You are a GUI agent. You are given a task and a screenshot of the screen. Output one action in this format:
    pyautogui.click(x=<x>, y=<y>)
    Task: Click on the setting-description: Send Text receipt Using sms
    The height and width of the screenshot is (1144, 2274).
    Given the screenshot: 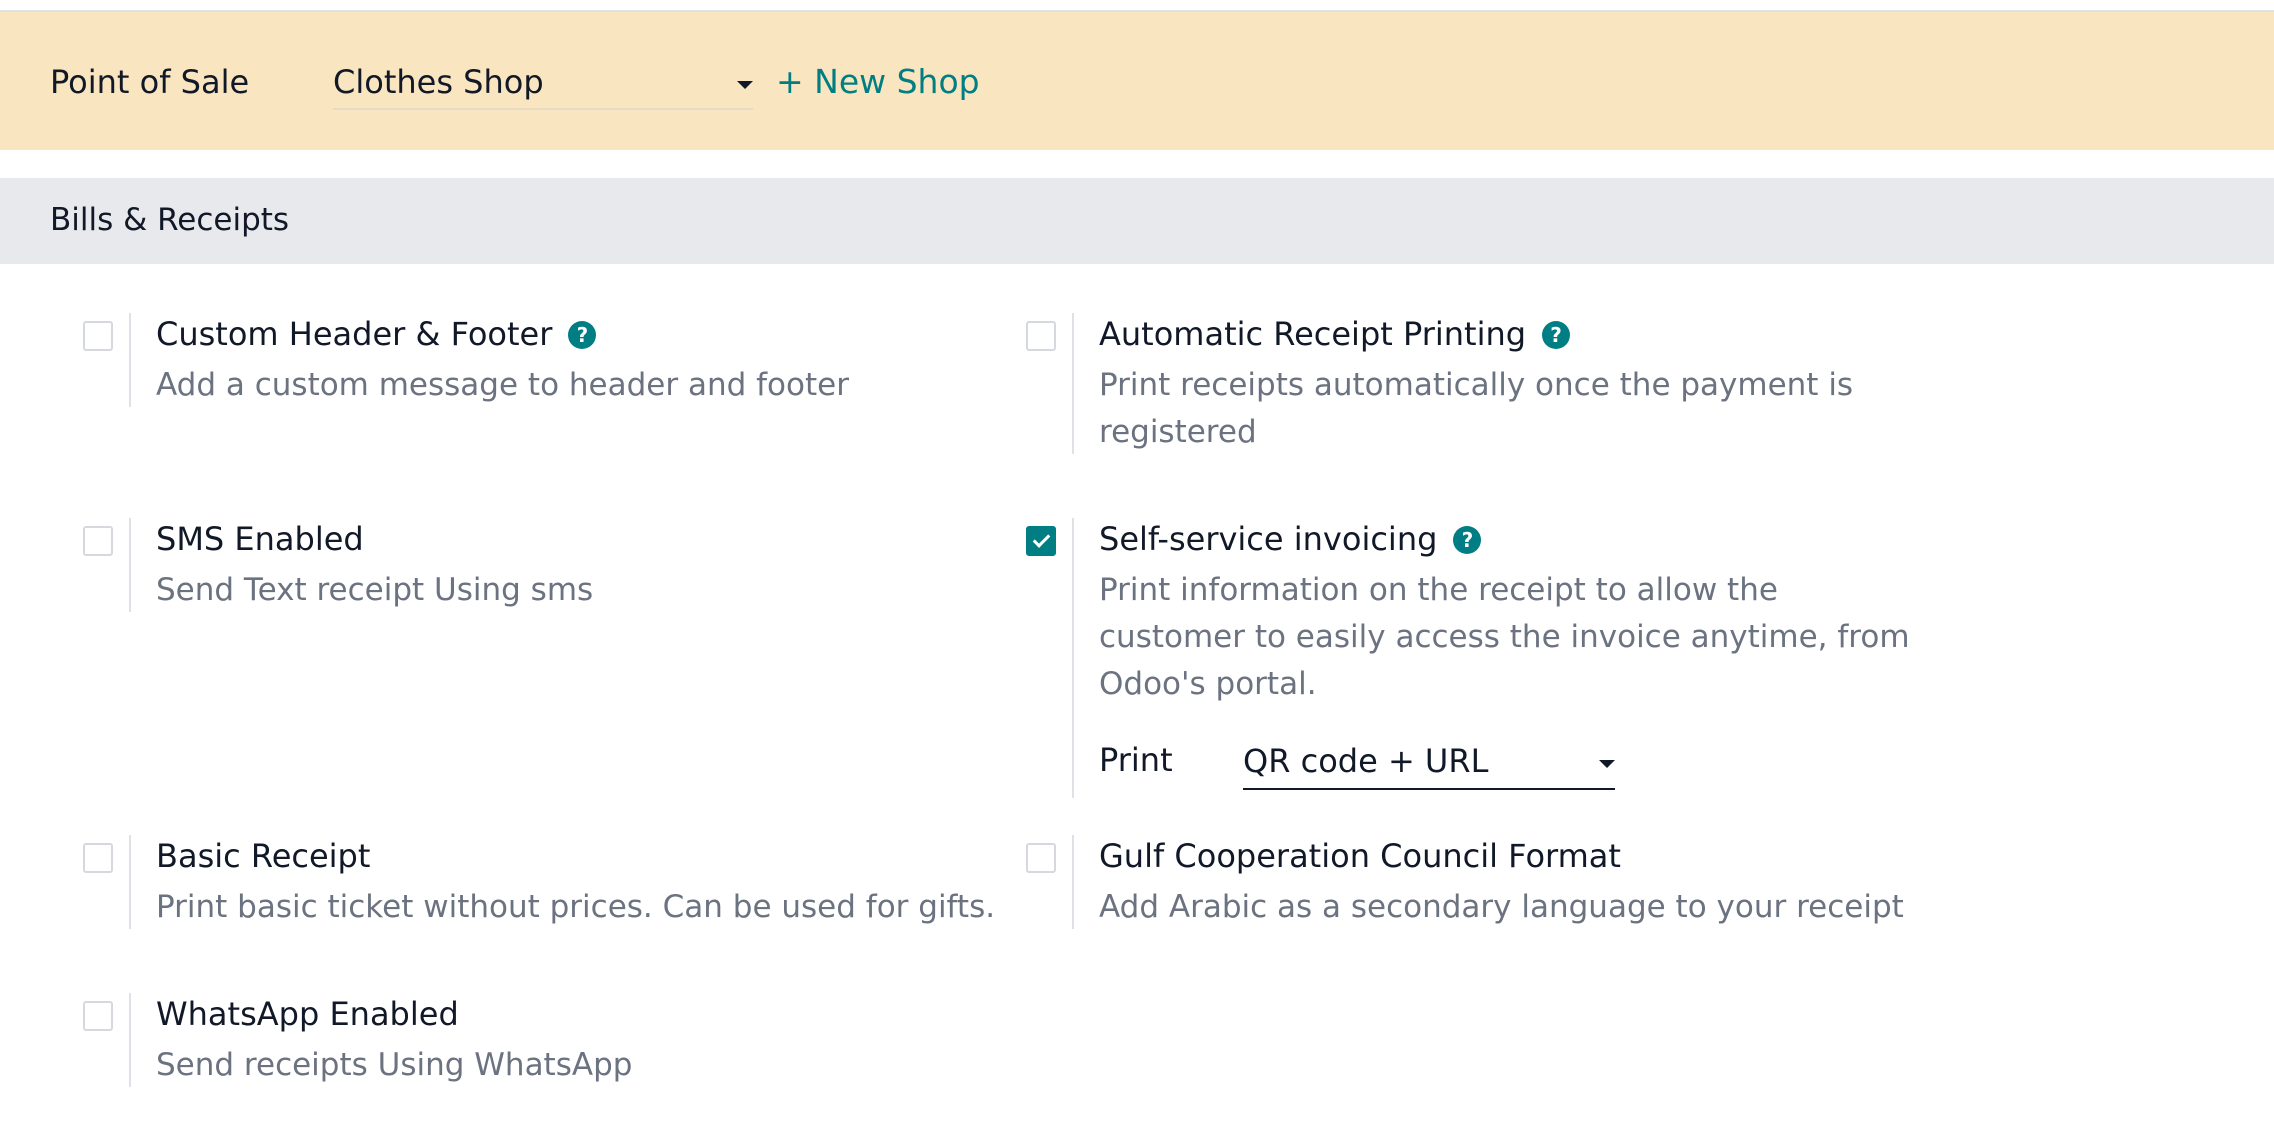 What is the action you would take?
    pyautogui.click(x=375, y=590)
    